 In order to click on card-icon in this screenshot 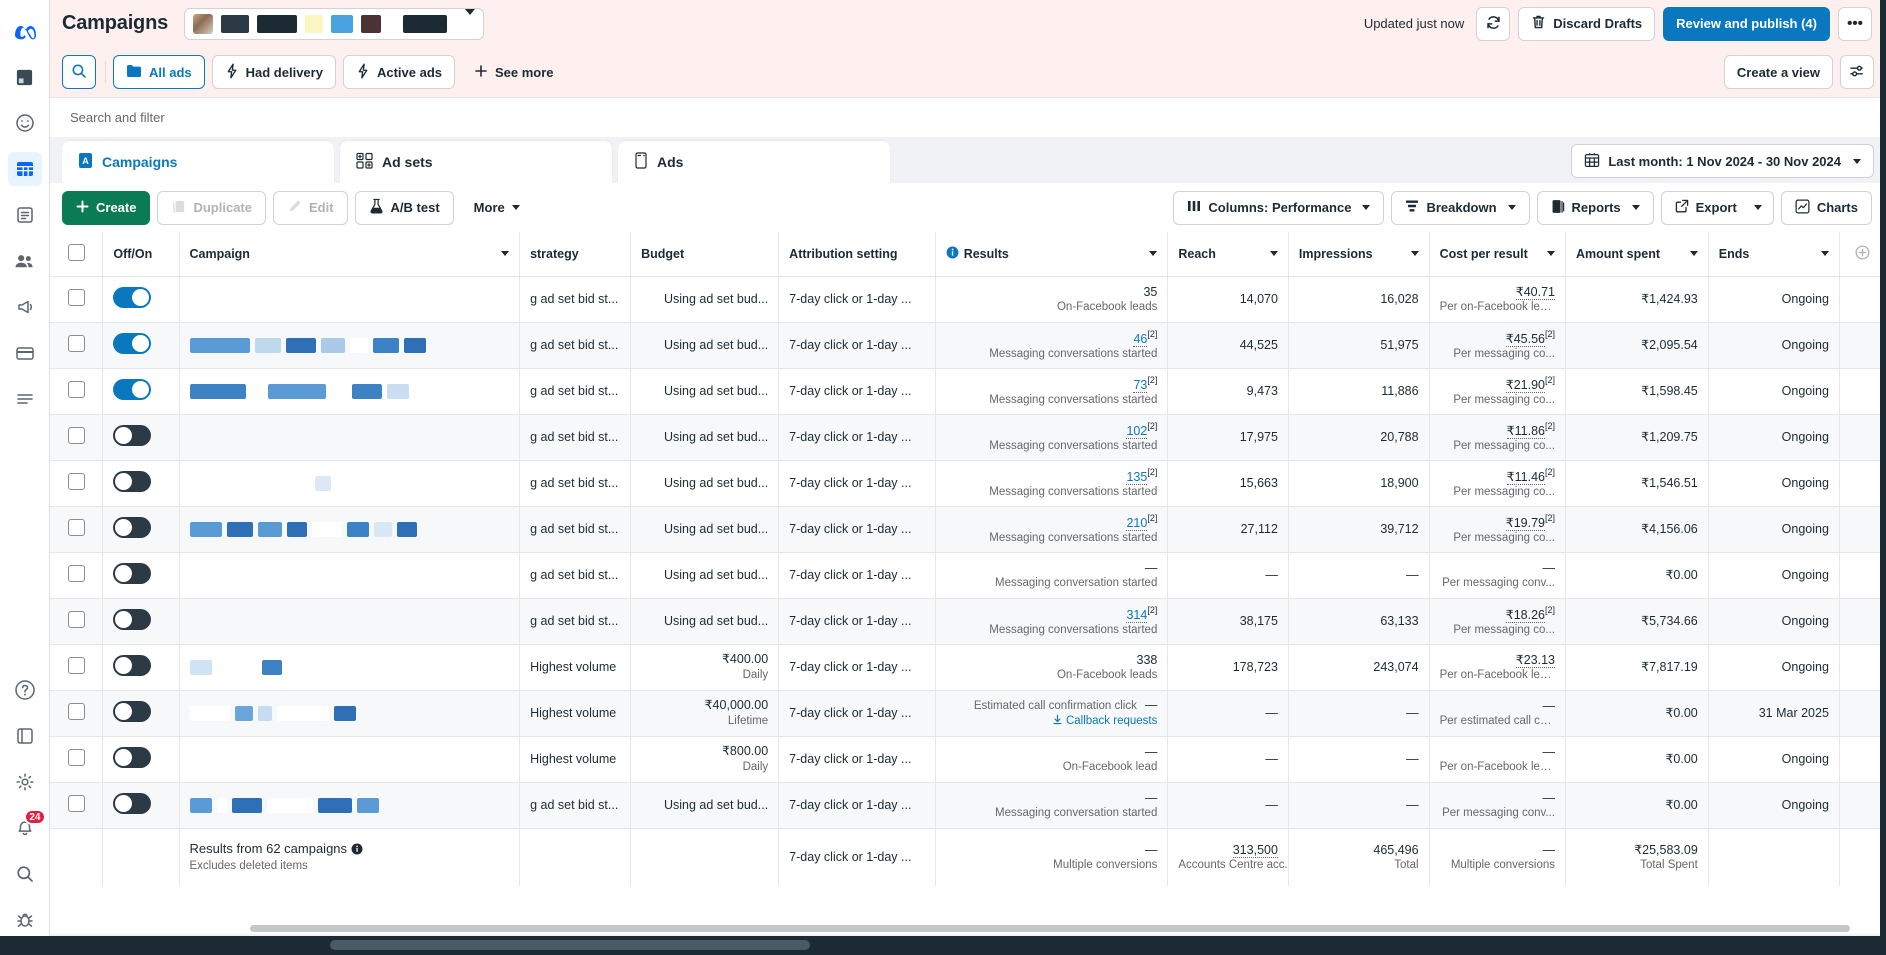, I will do `click(25, 353)`.